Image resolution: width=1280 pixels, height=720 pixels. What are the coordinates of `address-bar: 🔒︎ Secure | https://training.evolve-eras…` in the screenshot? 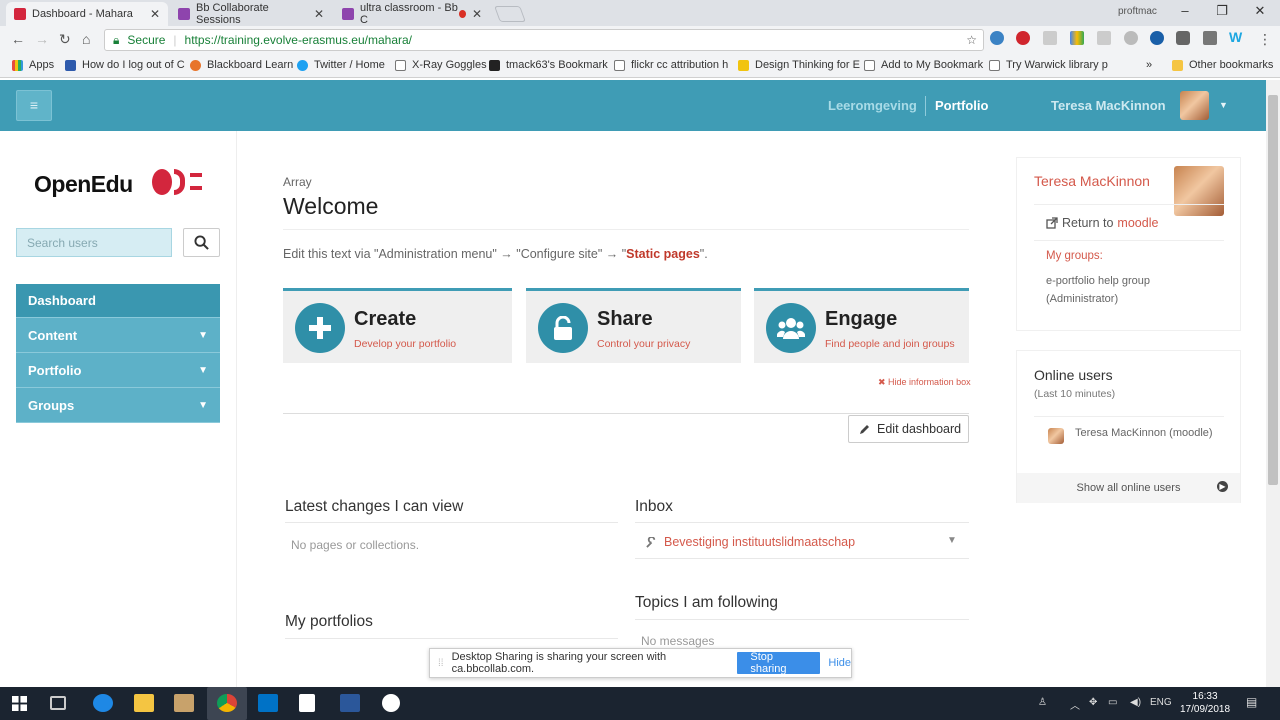 It's located at (544, 40).